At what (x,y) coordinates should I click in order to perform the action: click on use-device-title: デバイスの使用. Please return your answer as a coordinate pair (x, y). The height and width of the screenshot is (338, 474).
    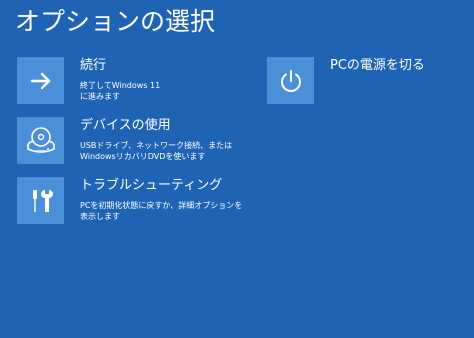
    Looking at the image, I should click on (125, 125).